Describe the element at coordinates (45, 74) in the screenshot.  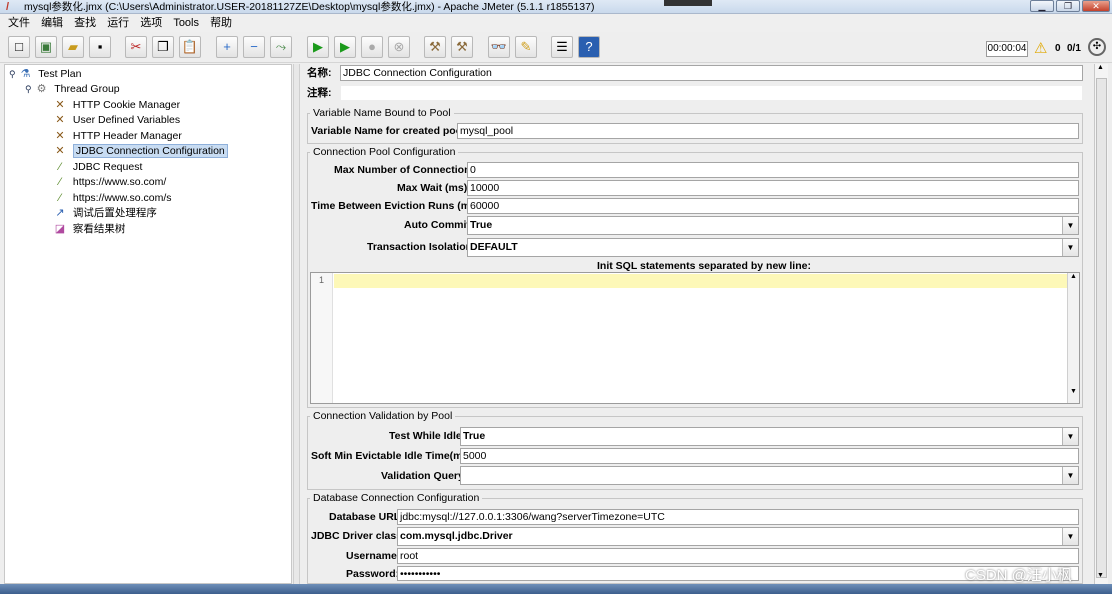
I see `tree-item-test-plan: ⚲ ⚗ Test Plan` at that location.